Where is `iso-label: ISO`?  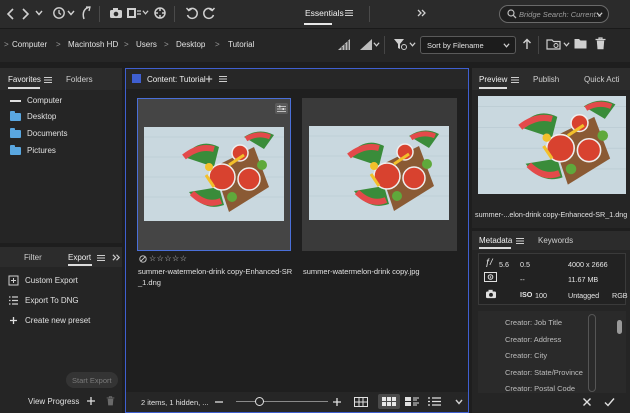 iso-label: ISO is located at coordinates (526, 294).